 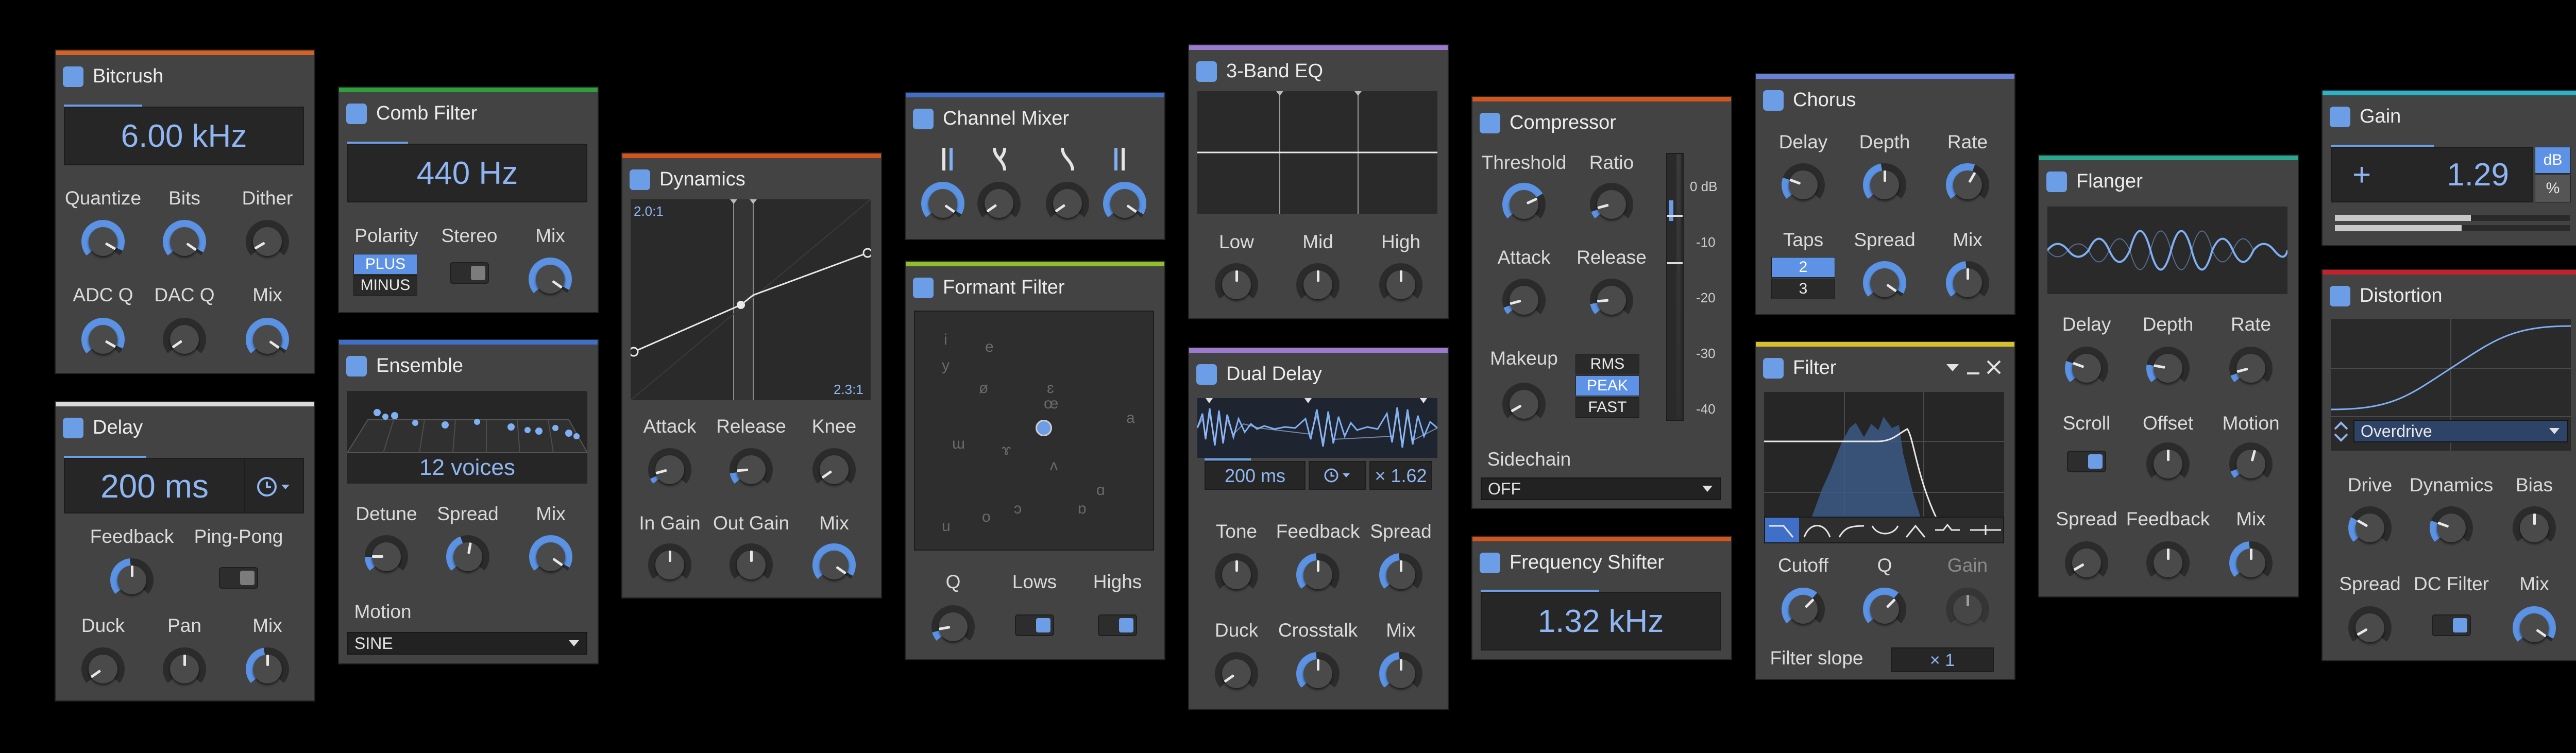 I want to click on pan-knob, so click(x=184, y=669).